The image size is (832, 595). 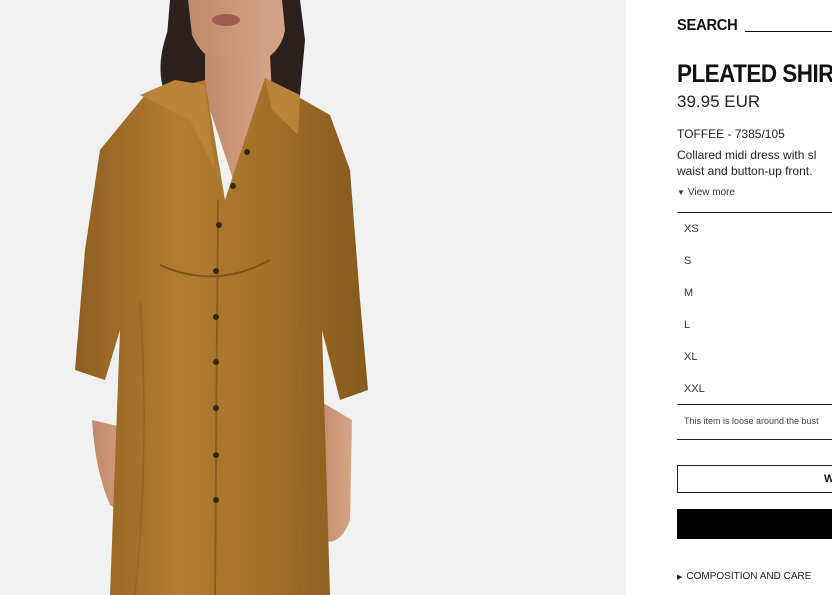 What do you see at coordinates (754, 479) in the screenshot?
I see `wishlist-button: W` at bounding box center [754, 479].